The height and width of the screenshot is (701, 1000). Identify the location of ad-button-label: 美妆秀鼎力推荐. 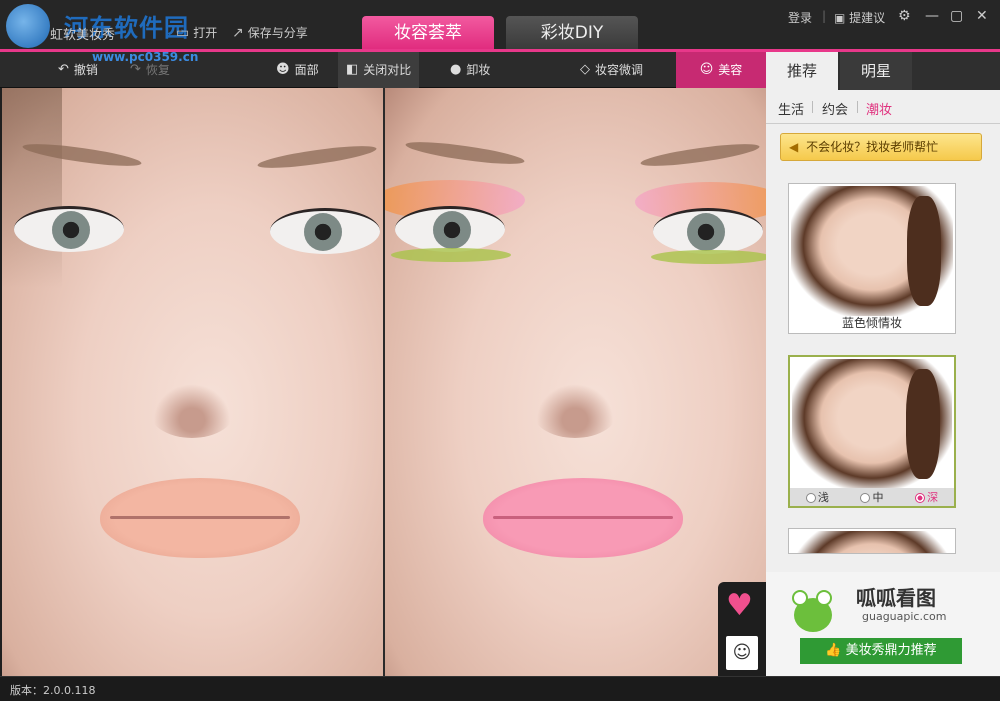
(891, 650).